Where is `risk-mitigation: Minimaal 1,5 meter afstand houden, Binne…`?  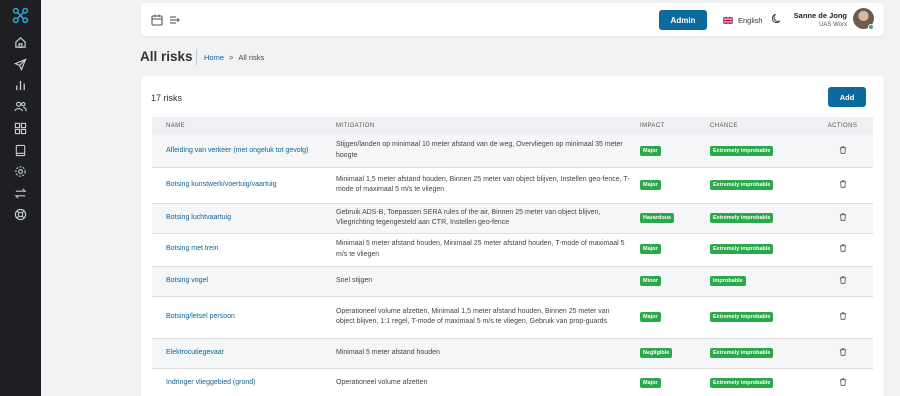
risk-mitigation: Minimaal 1,5 meter afstand houden, Binne… is located at coordinates (483, 185).